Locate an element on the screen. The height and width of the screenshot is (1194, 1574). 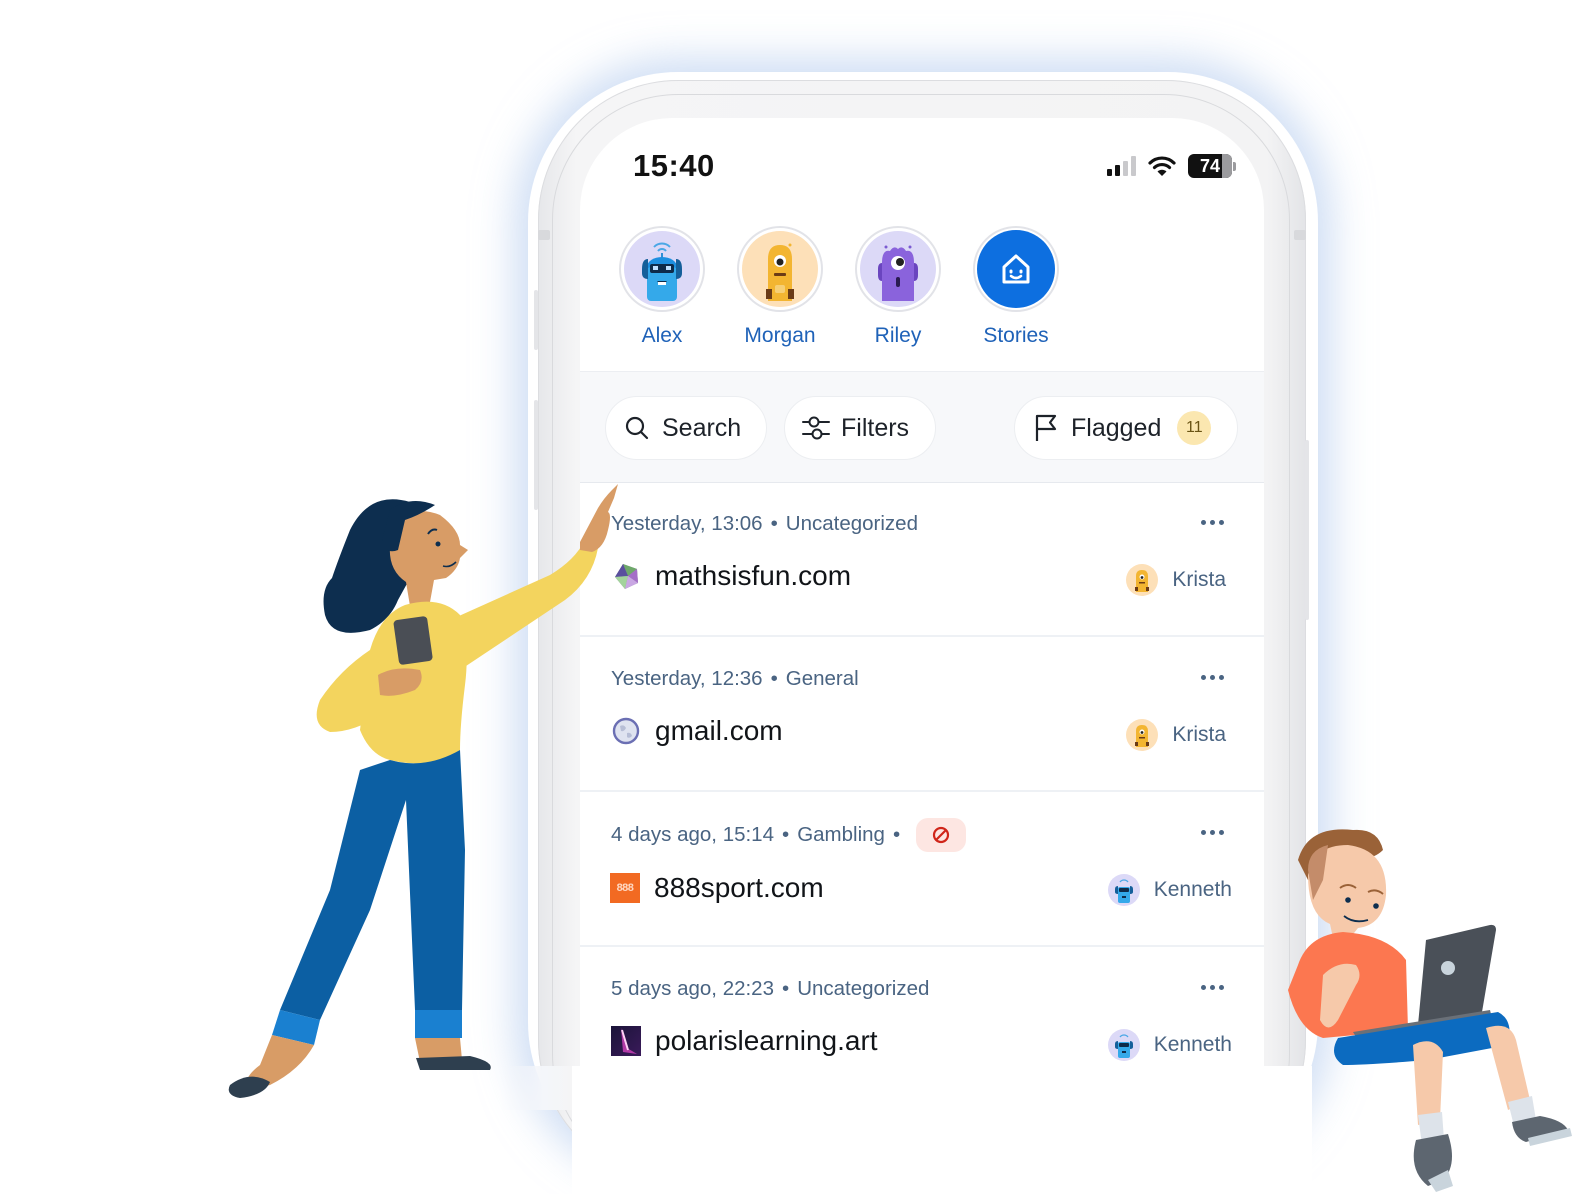
profile-name: Stories is located at coordinates (1016, 335).